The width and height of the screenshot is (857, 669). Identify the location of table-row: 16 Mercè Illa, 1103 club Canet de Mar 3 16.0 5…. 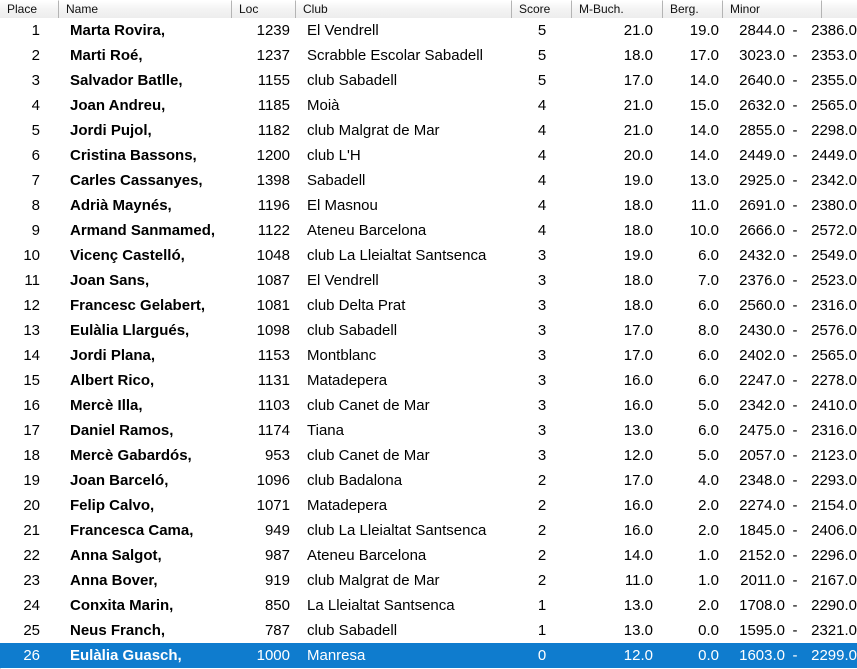
(428, 405).